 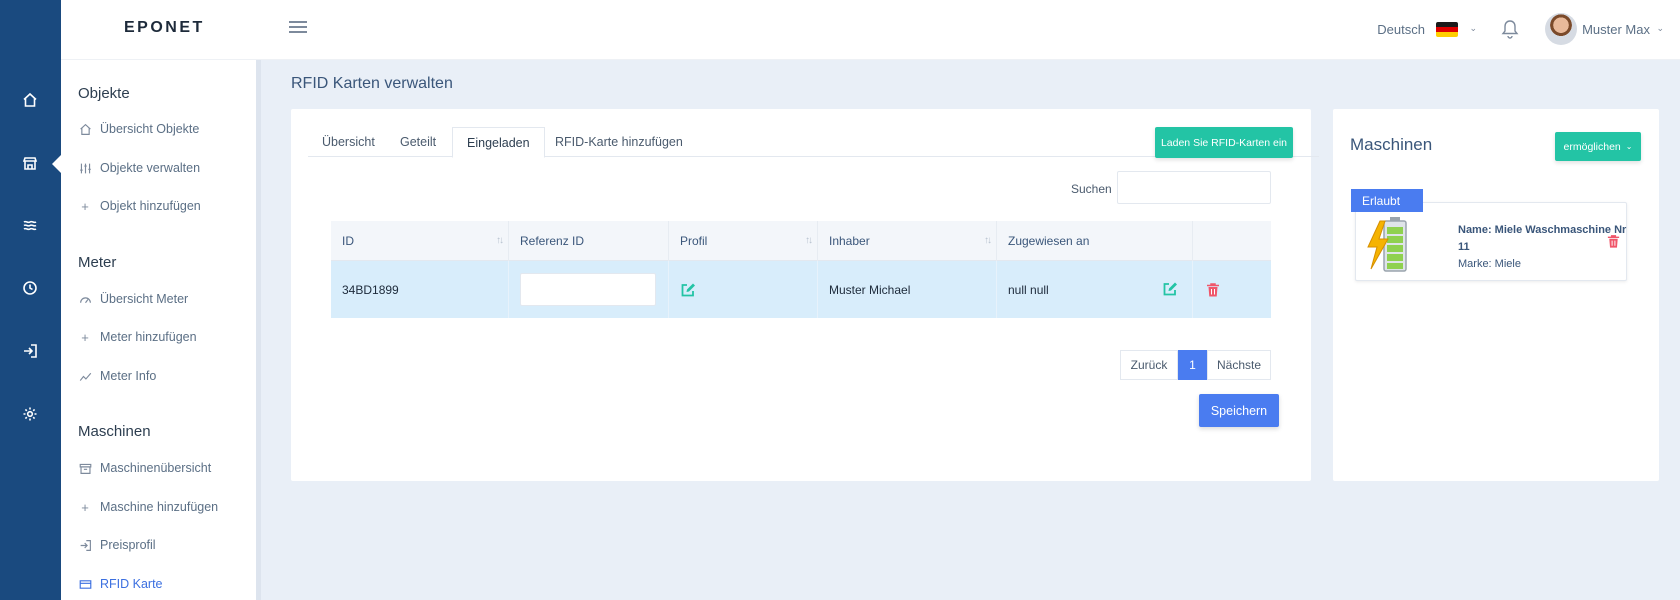 I want to click on credit-card-icon, so click(x=85, y=584).